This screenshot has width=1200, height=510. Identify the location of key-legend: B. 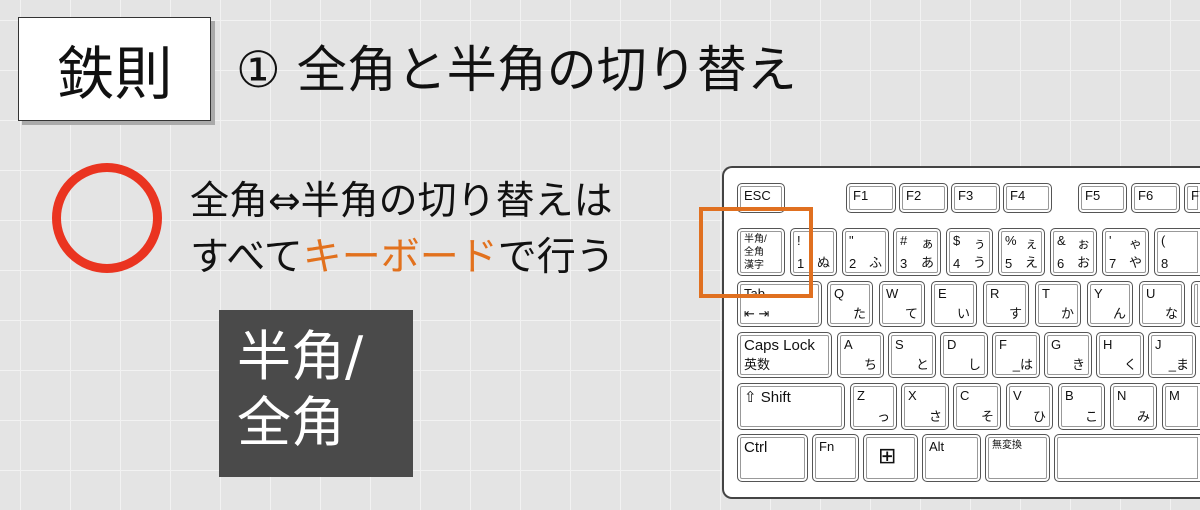
(1069, 395).